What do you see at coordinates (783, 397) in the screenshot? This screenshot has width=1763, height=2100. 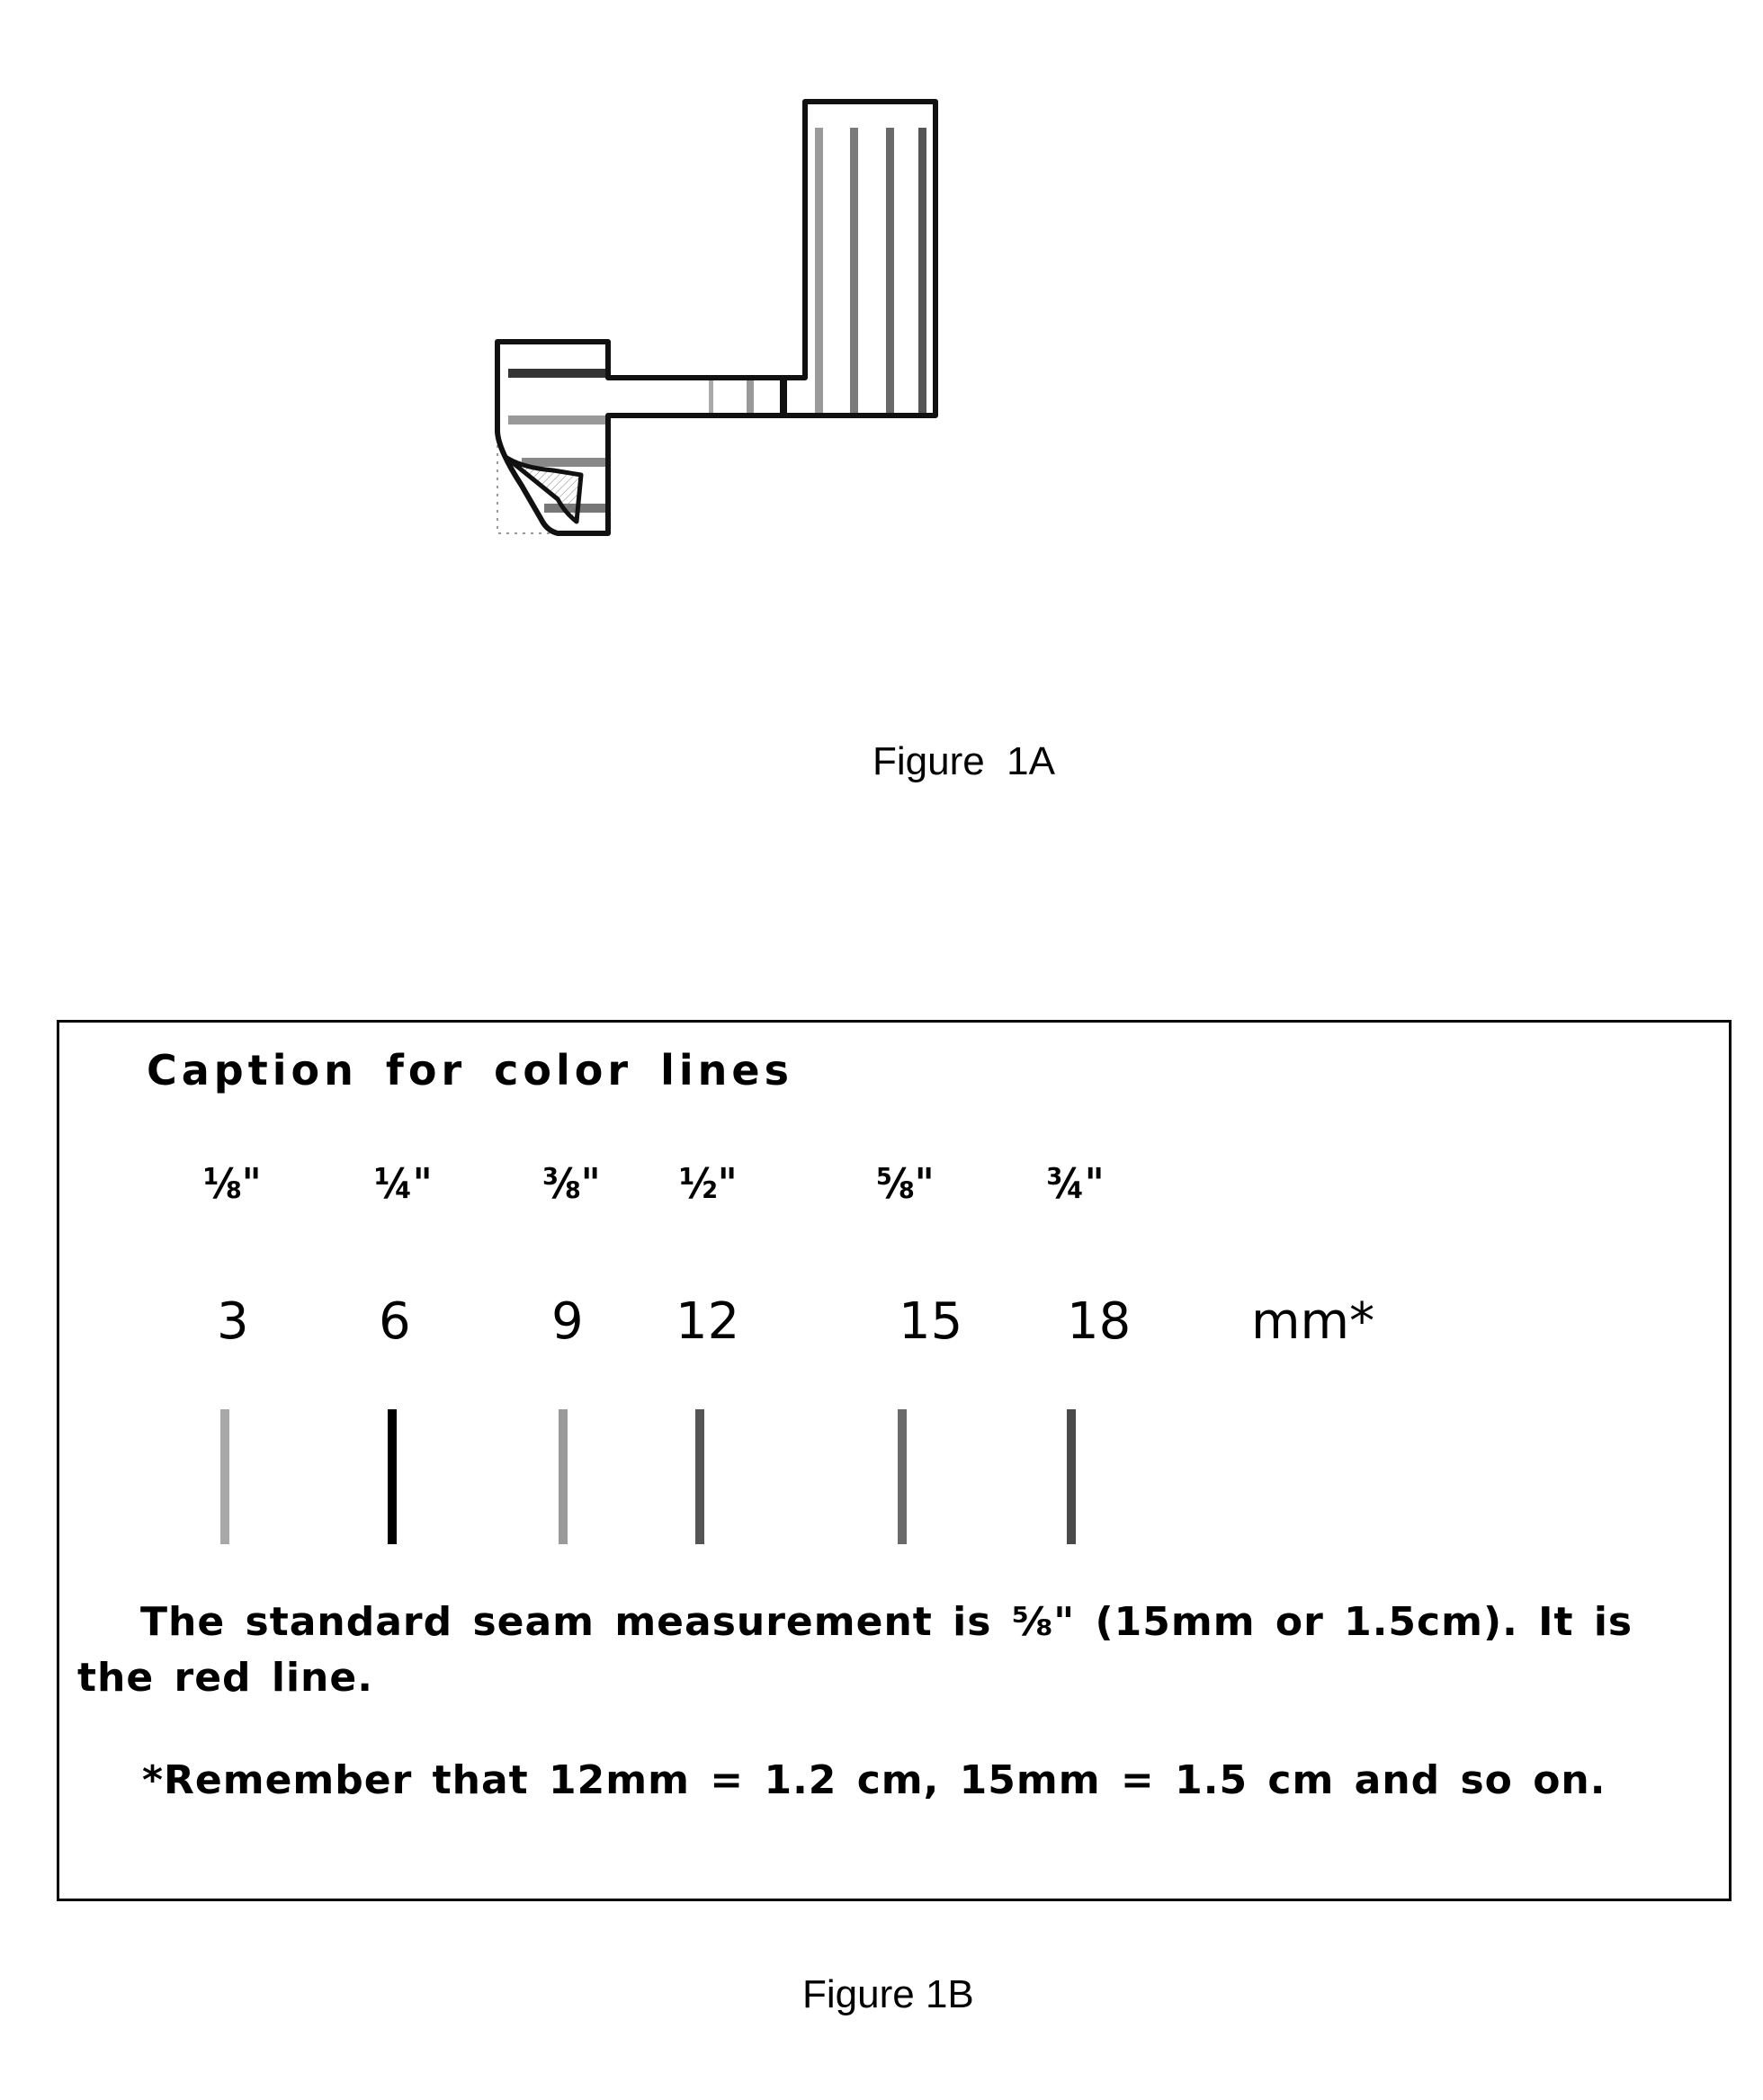 I see `strip-line-black` at bounding box center [783, 397].